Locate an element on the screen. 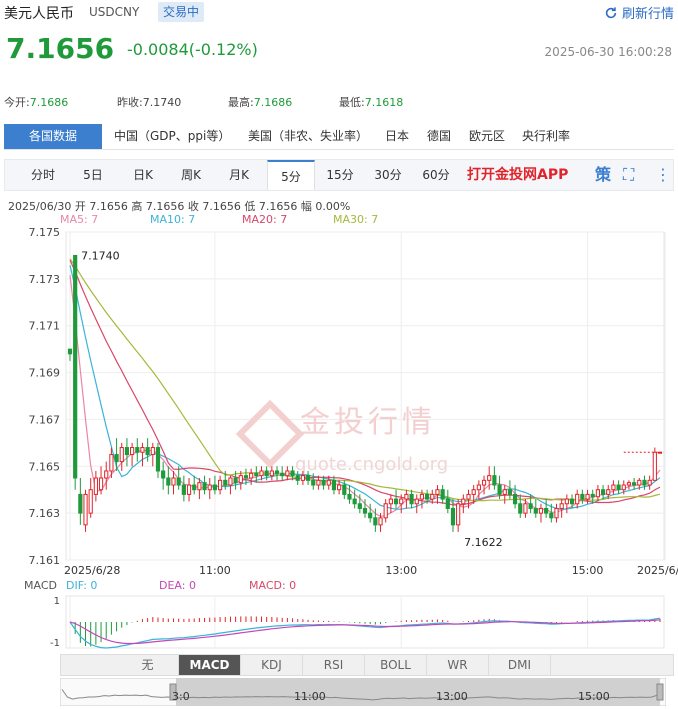 The image size is (678, 709). navigator-label: 15:00 is located at coordinates (594, 696).